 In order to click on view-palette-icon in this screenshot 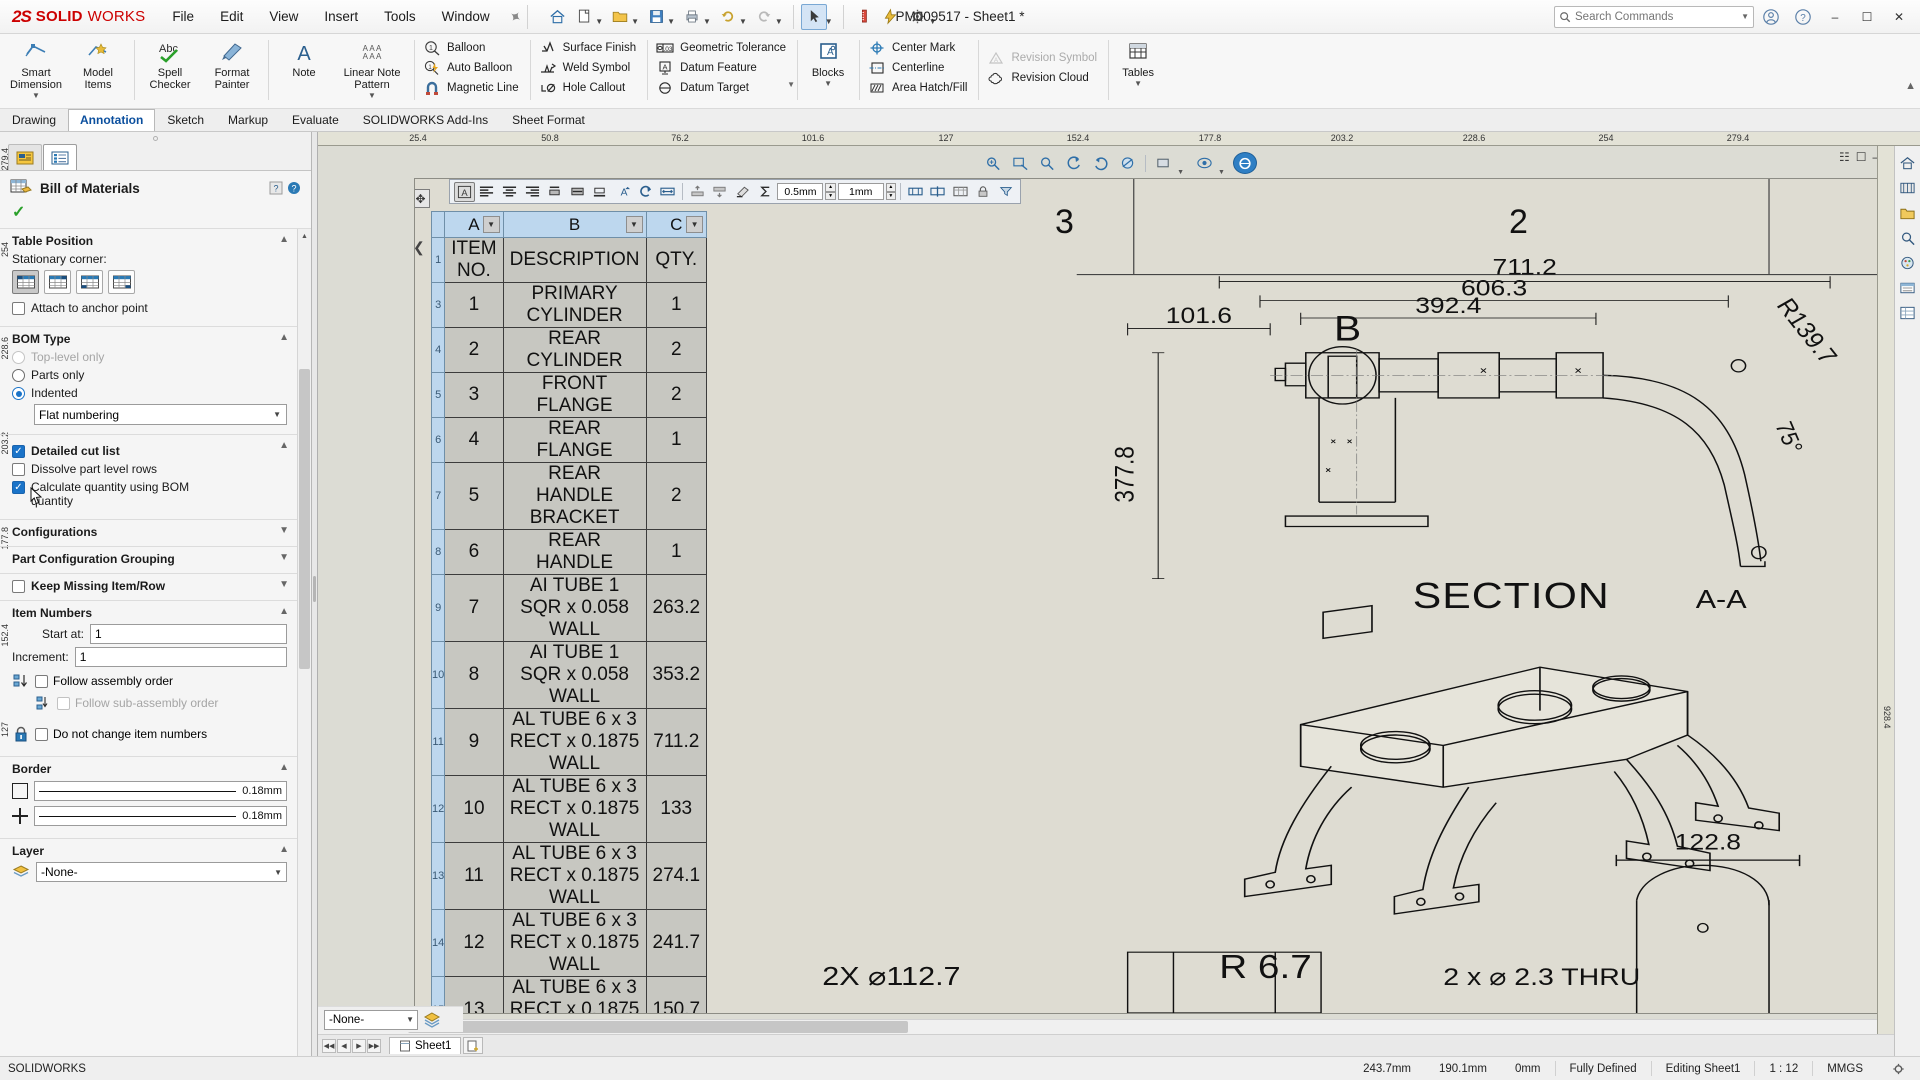, I will do `click(1908, 262)`.